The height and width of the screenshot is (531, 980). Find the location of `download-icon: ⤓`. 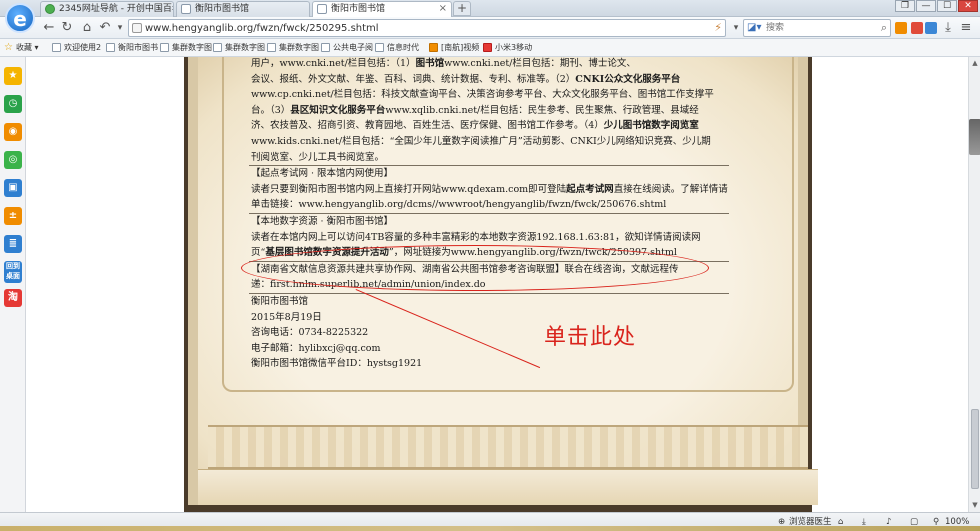

download-icon: ⤓ is located at coordinates (948, 28).